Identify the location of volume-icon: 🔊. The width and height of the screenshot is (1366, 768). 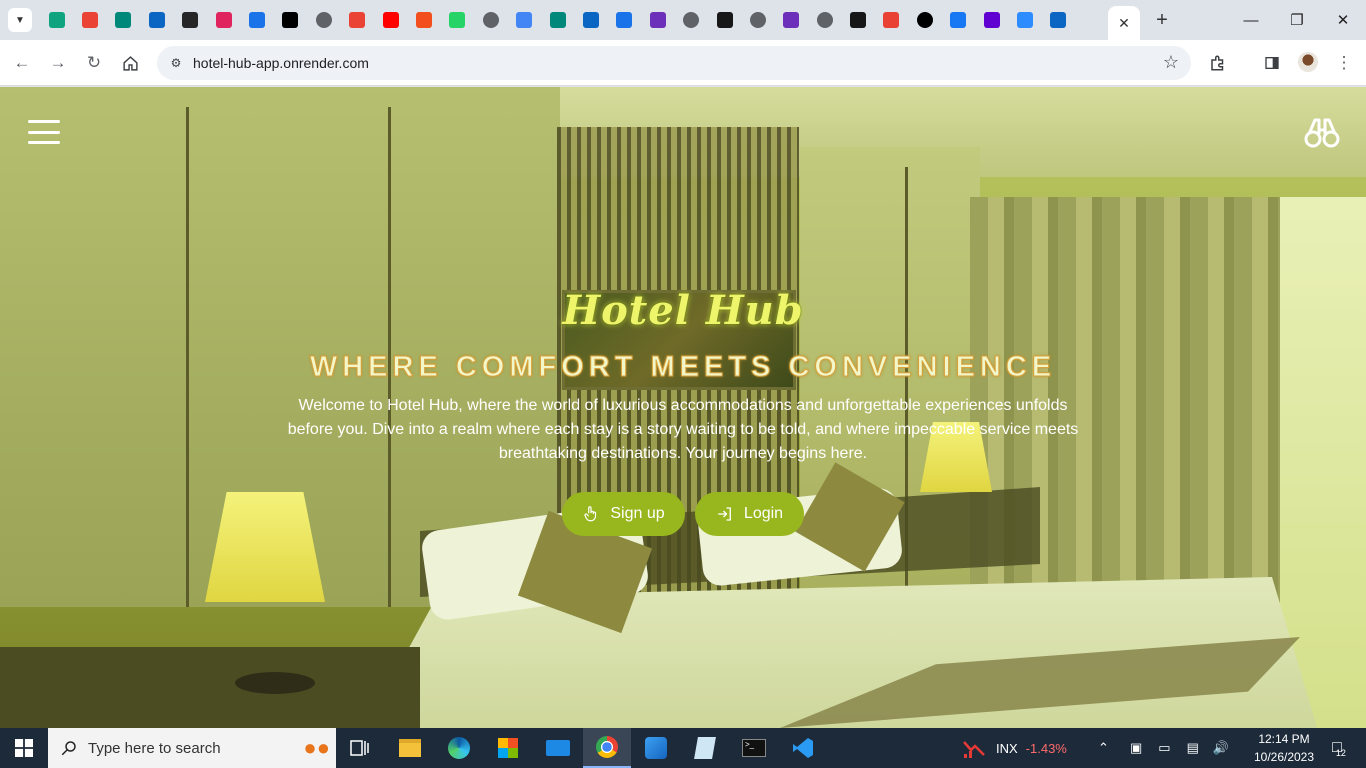
(1221, 748).